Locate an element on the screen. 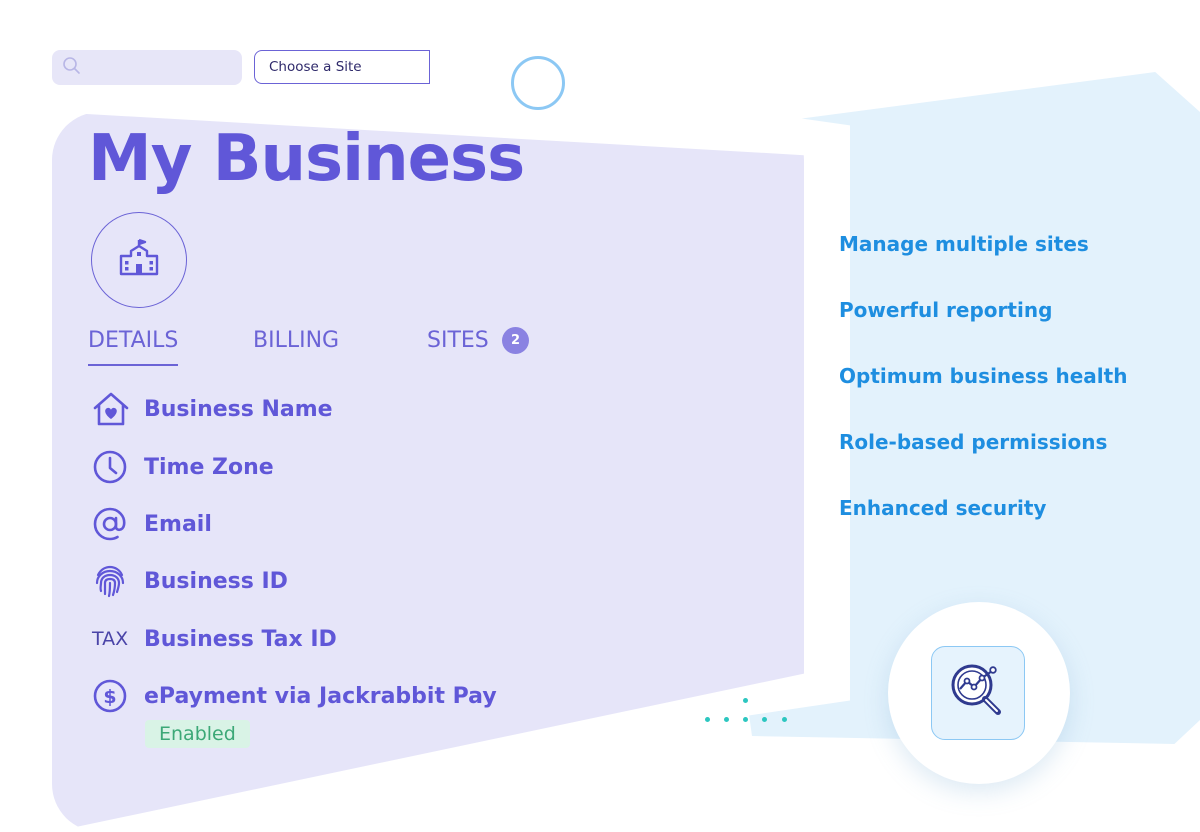 The image size is (1200, 832). active-tab-indicator is located at coordinates (133, 365).